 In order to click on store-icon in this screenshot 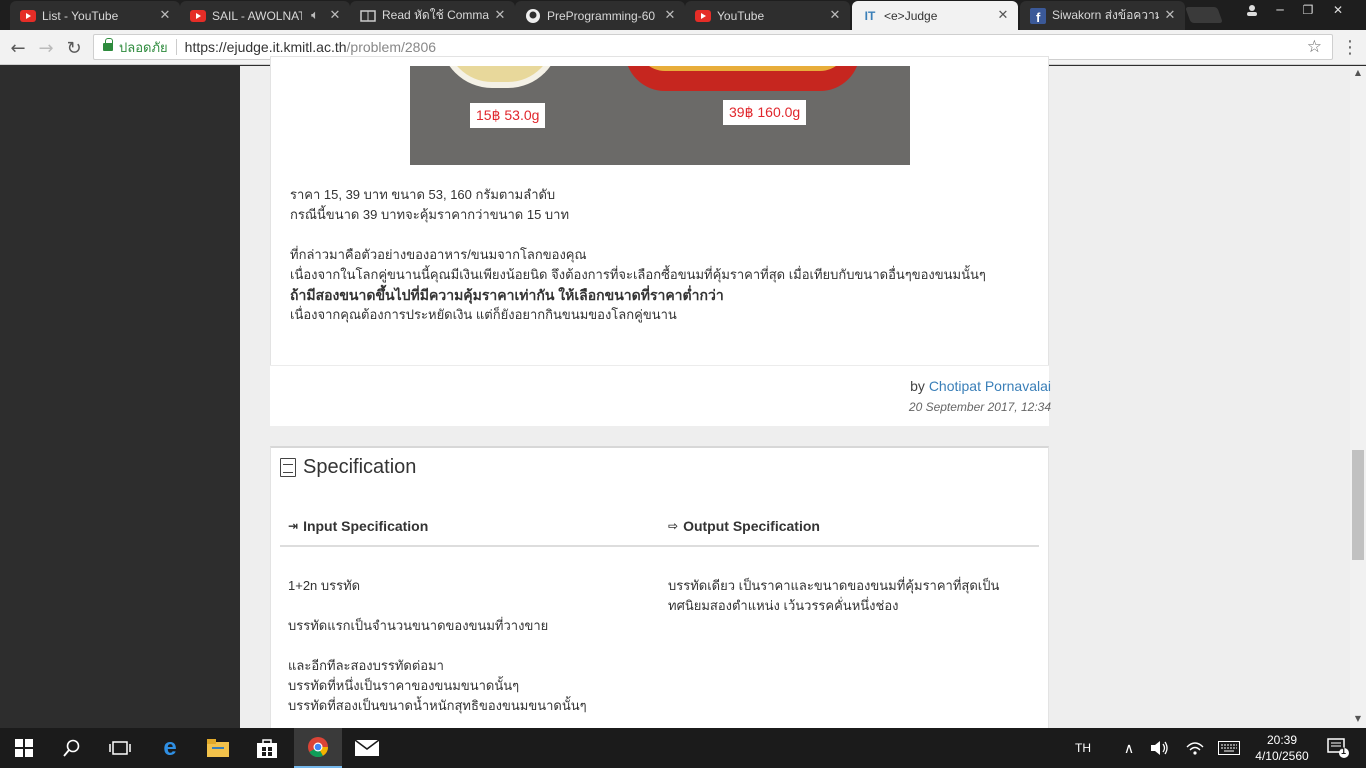, I will do `click(267, 748)`.